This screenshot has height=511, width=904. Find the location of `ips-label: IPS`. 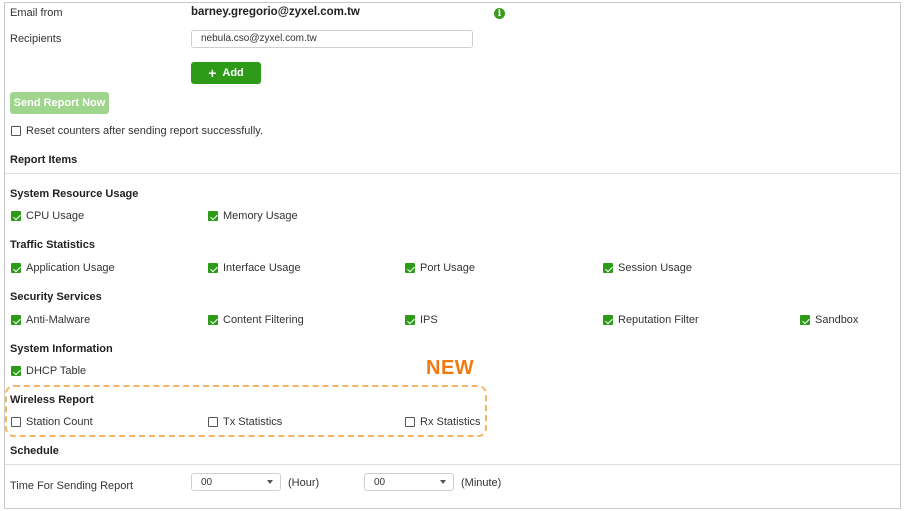

ips-label: IPS is located at coordinates (429, 320).